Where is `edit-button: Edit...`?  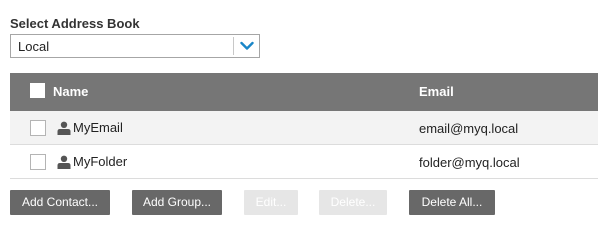 edit-button: Edit... is located at coordinates (271, 202).